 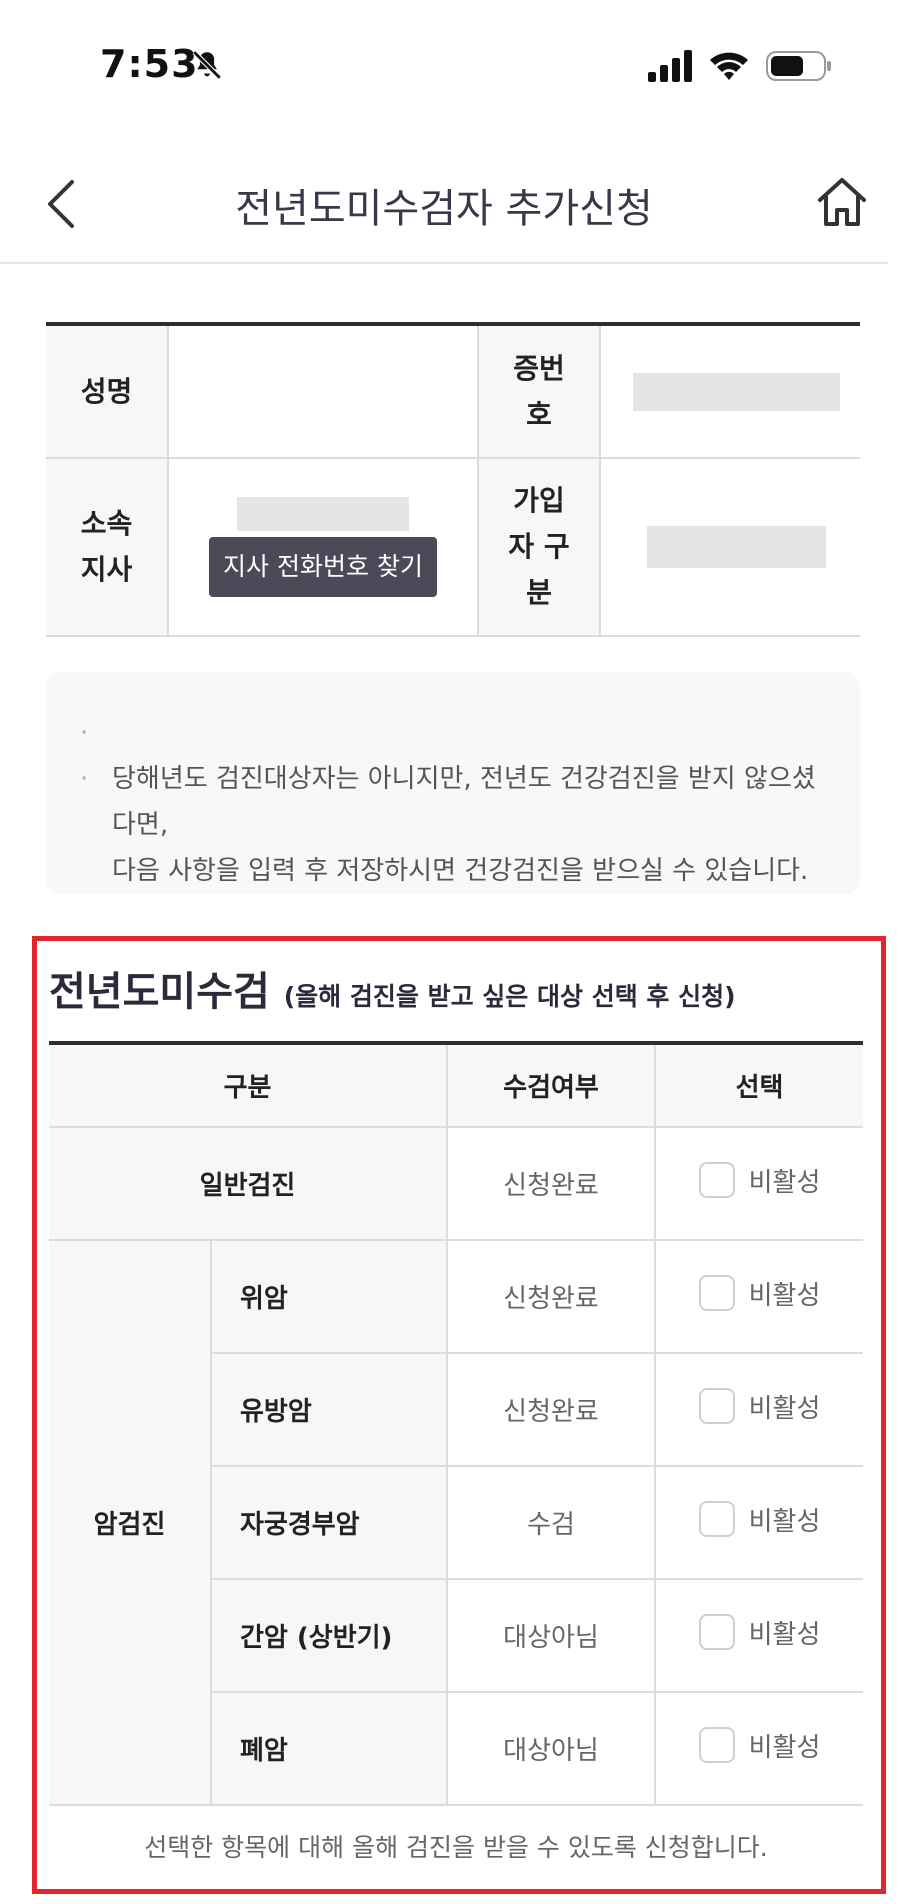 I want to click on table-row-general: 일반검진 신청완료 비활성, so click(x=456, y=1184).